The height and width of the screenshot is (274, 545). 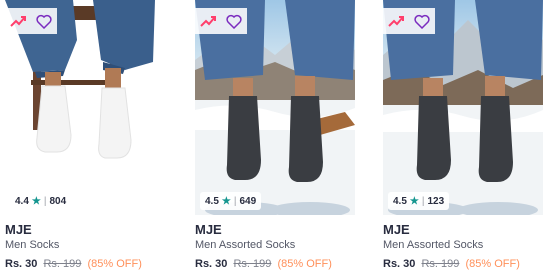 What do you see at coordinates (58, 201) in the screenshot?
I see `rating-count: 804` at bounding box center [58, 201].